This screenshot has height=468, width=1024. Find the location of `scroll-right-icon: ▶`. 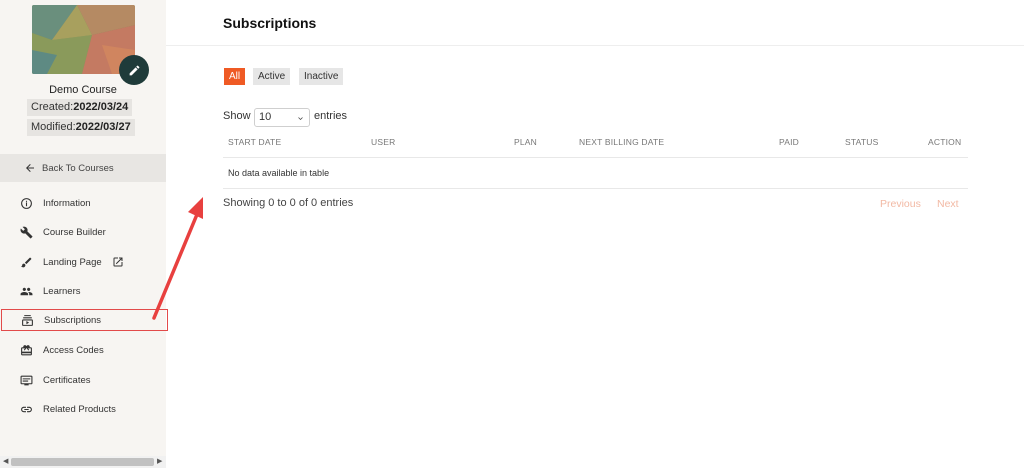

scroll-right-icon: ▶ is located at coordinates (159, 462).